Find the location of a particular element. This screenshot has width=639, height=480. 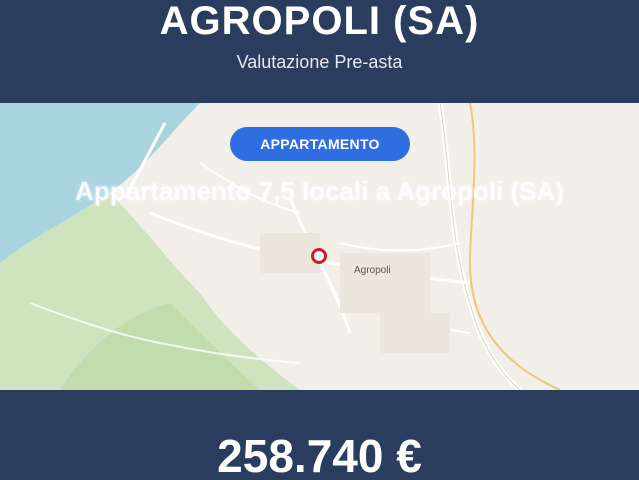

city-title: AGROPOLI (SA) is located at coordinates (319, 21).